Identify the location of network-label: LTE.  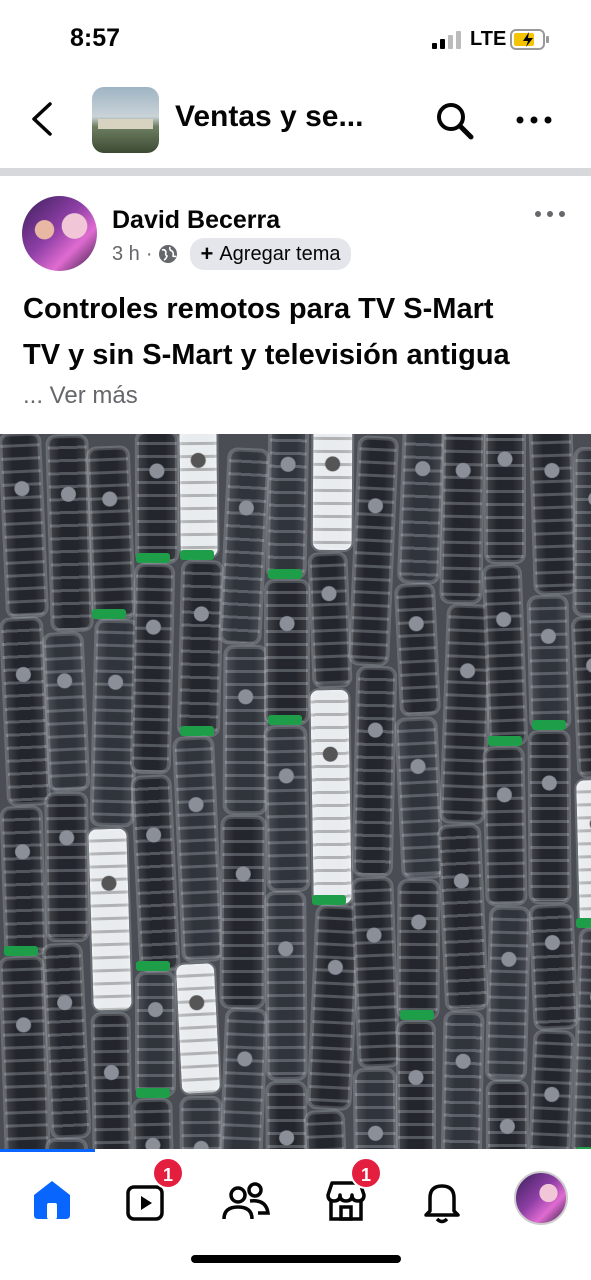
(488, 39).